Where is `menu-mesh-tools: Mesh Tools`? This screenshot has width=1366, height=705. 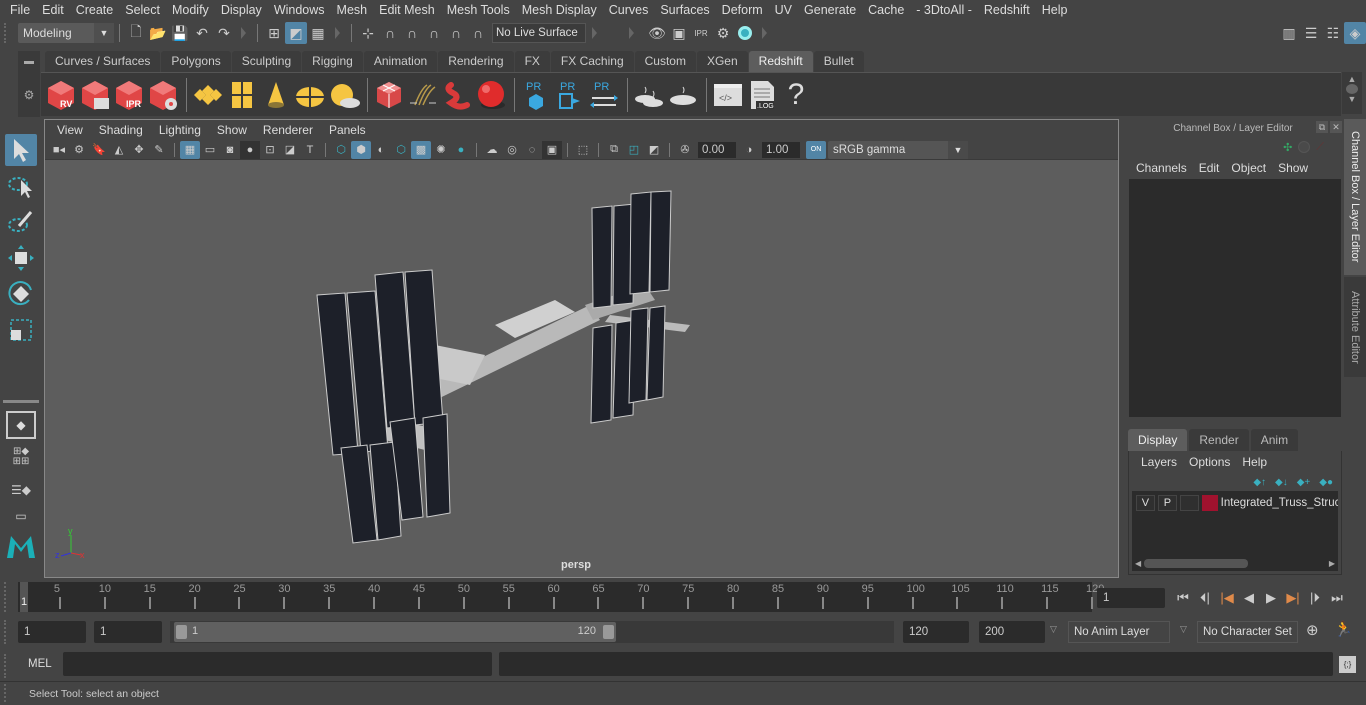 menu-mesh-tools: Mesh Tools is located at coordinates (478, 10).